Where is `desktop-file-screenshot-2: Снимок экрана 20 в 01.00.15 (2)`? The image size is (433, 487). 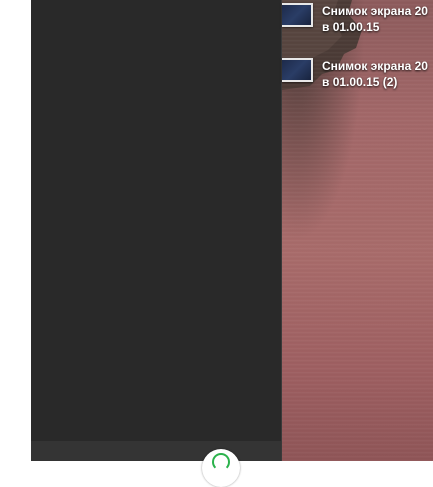
desktop-file-screenshot-2: Снимок экрана 20 в 01.00.15 (2) is located at coordinates (357, 76).